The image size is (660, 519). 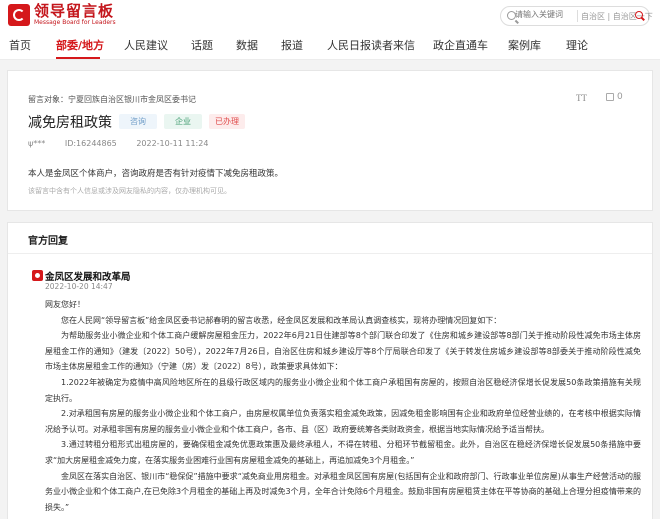 I want to click on divider, so click(x=330, y=253).